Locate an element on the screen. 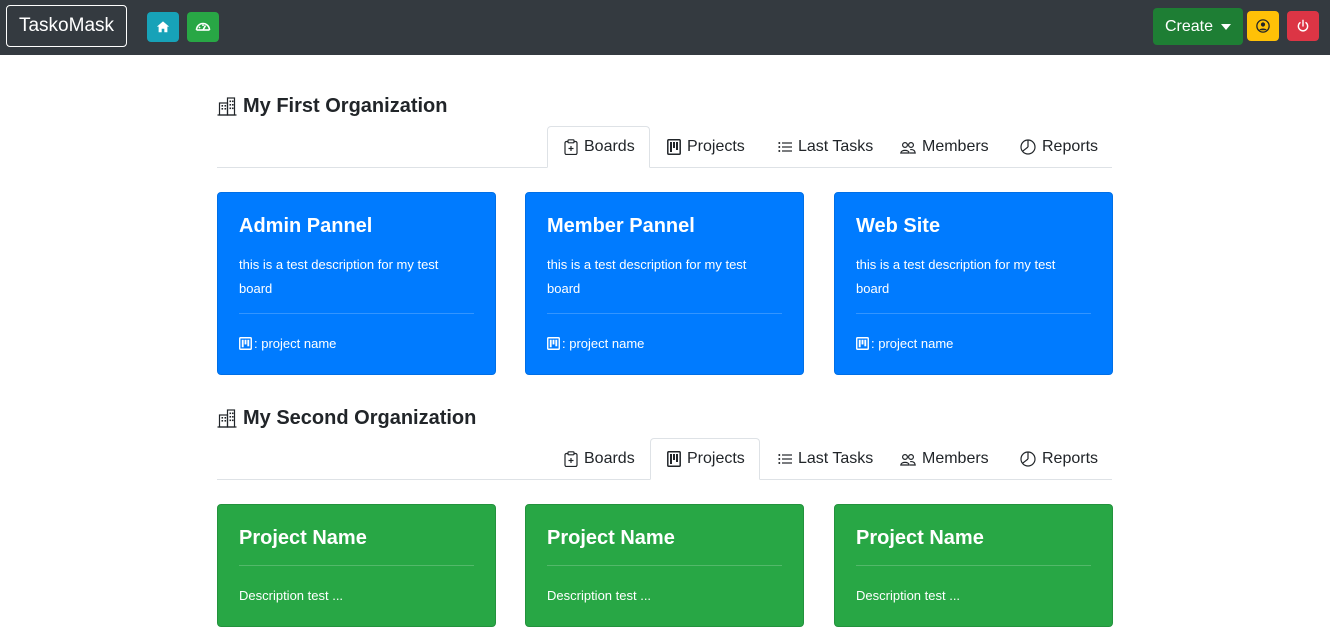  profile-button is located at coordinates (1263, 26).